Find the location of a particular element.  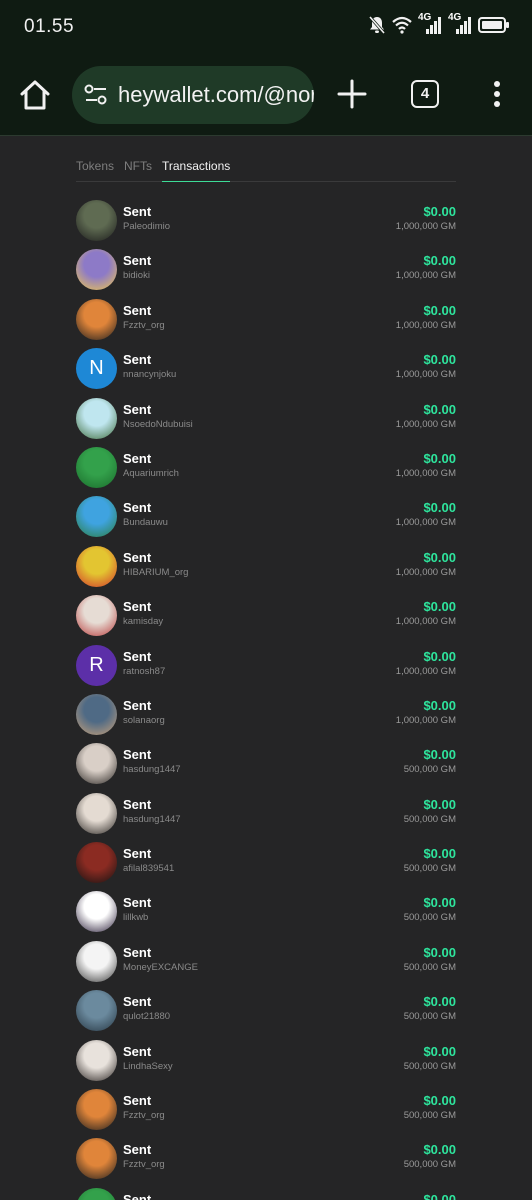

site-settings-icon is located at coordinates (96, 95).